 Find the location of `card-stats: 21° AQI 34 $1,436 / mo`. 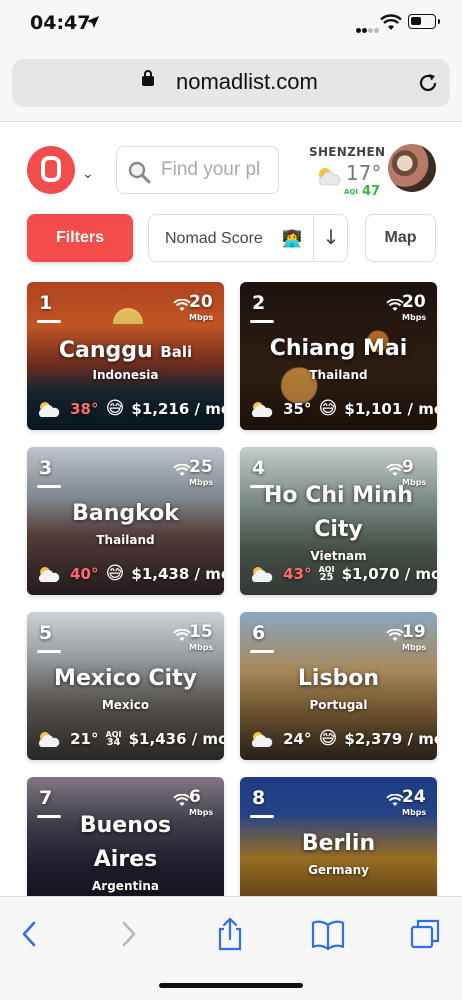

card-stats: 21° AQI 34 $1,436 / mo is located at coordinates (129, 739).